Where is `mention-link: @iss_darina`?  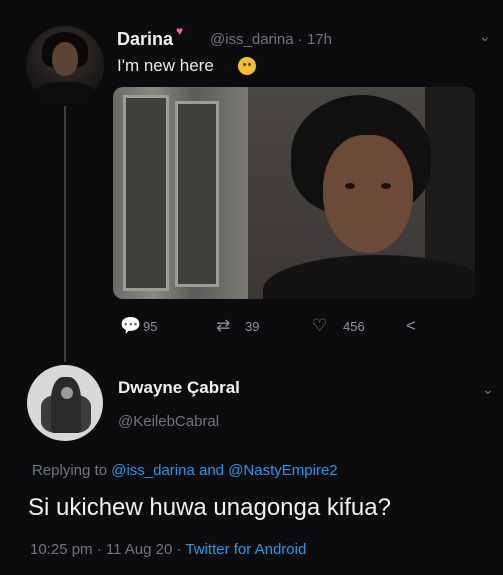
mention-link: @iss_darina is located at coordinates (153, 470).